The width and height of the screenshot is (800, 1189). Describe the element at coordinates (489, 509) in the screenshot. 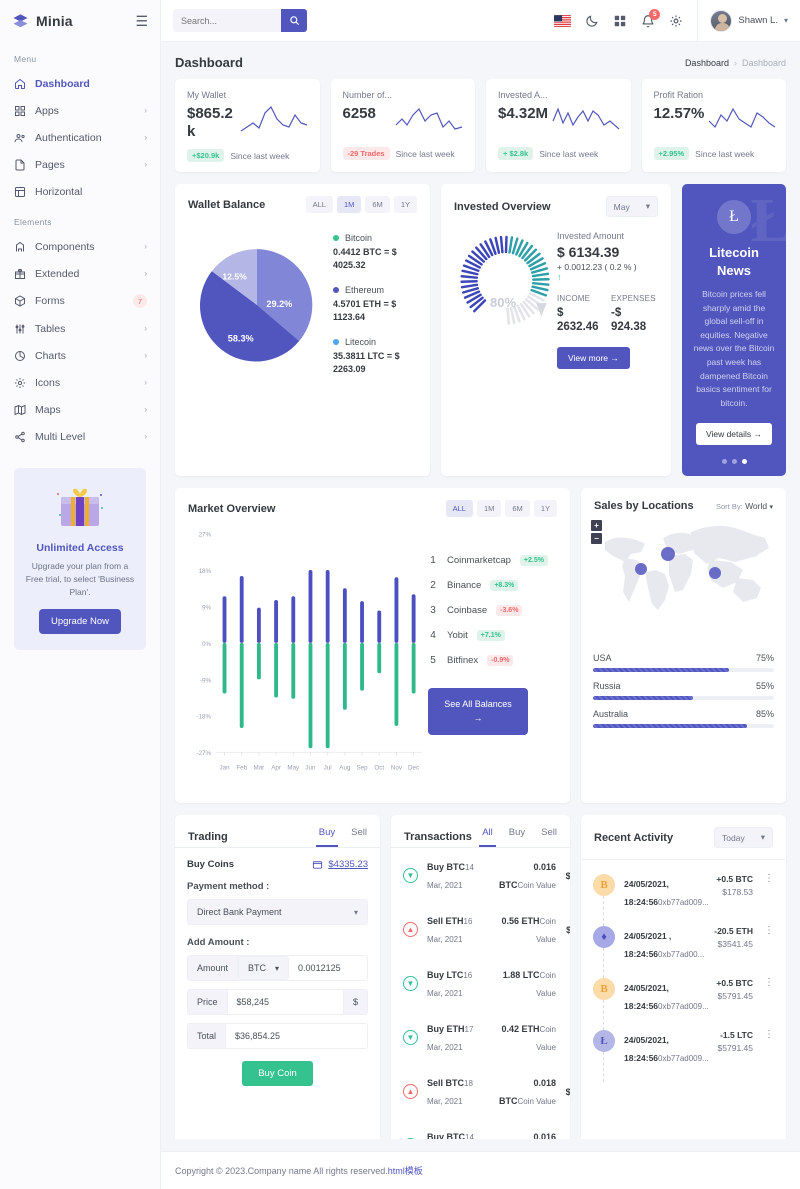

I see `market-period-1m: 1M` at that location.